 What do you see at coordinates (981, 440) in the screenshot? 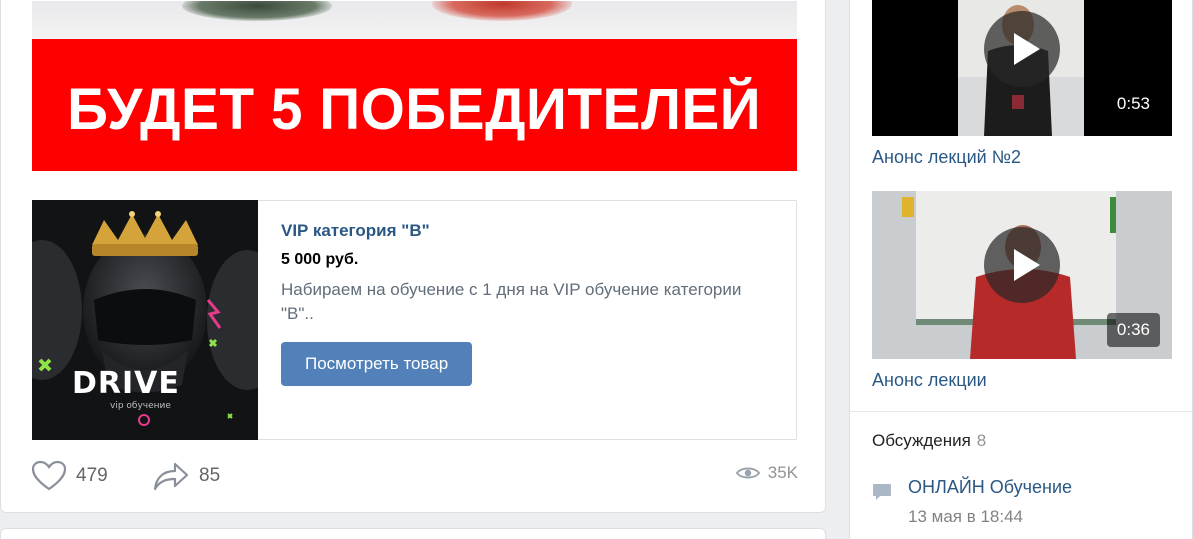
I see `discussions-count: 8` at bounding box center [981, 440].